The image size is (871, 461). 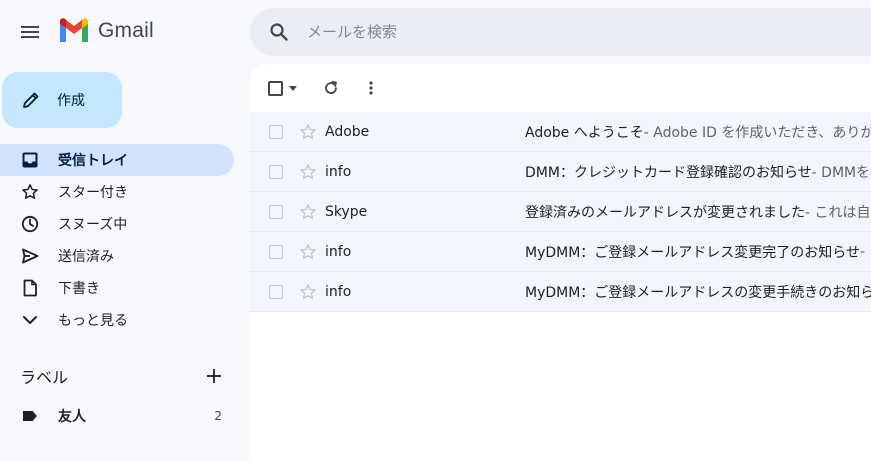 What do you see at coordinates (275, 88) in the screenshot?
I see `select-all-checkbox` at bounding box center [275, 88].